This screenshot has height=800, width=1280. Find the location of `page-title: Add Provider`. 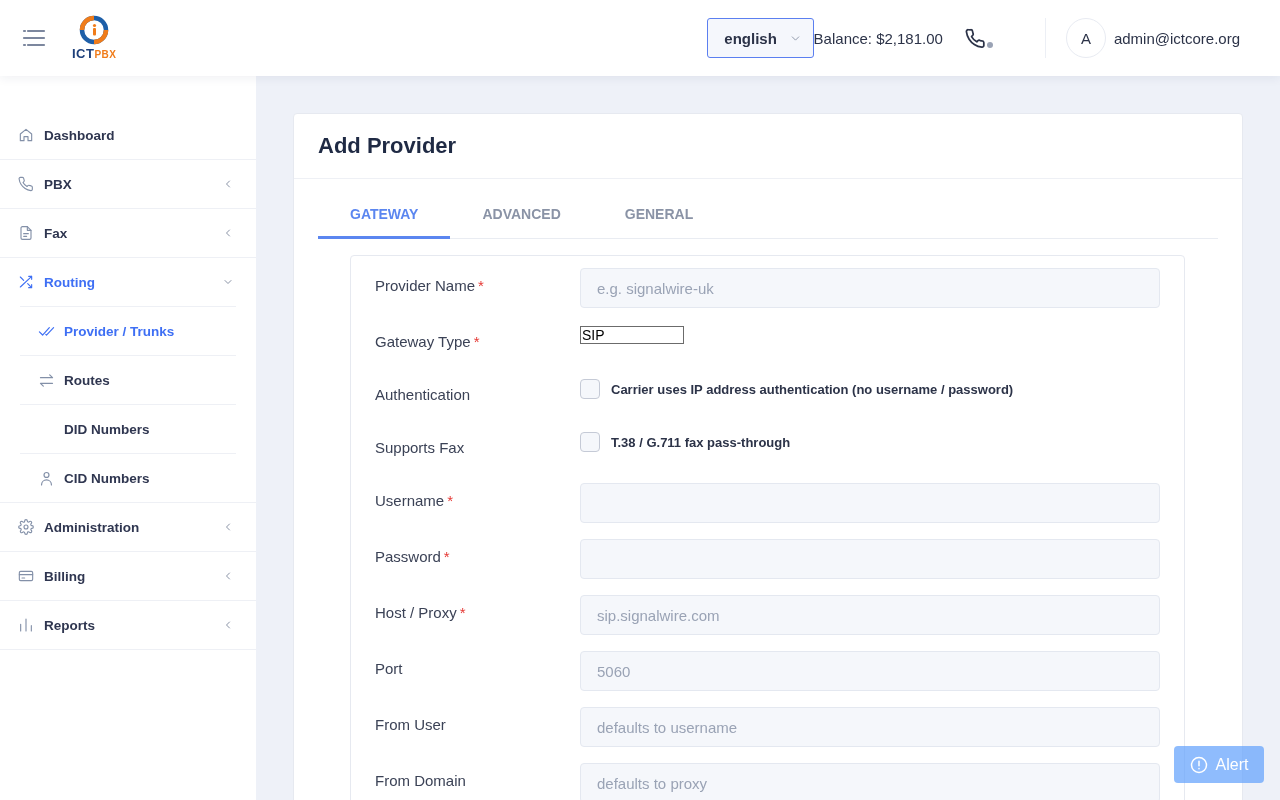

page-title: Add Provider is located at coordinates (387, 146).